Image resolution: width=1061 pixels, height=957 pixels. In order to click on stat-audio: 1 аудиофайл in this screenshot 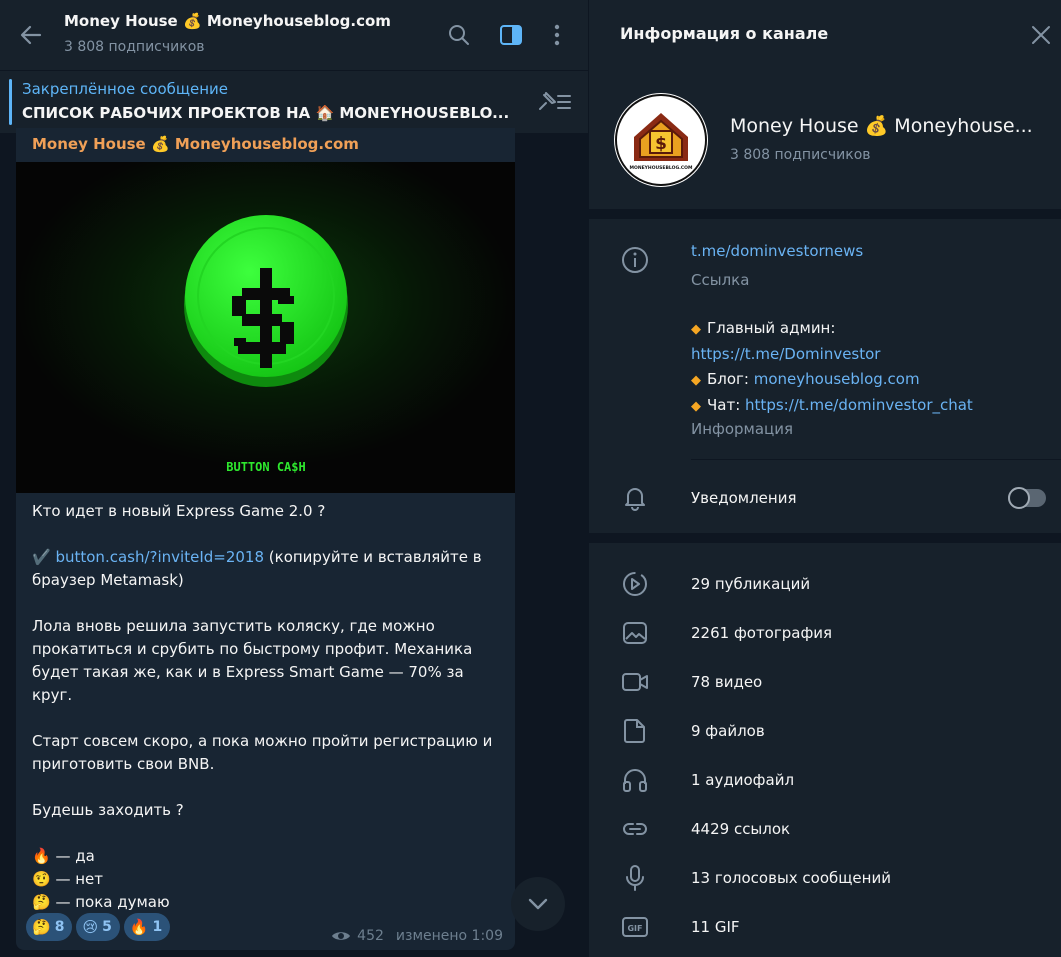, I will do `click(825, 780)`.